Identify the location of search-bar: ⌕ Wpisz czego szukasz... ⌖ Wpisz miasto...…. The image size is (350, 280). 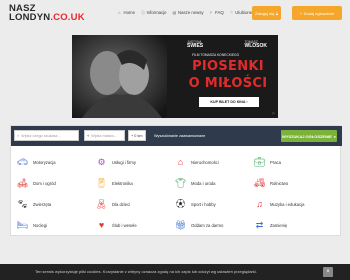
(176, 136).